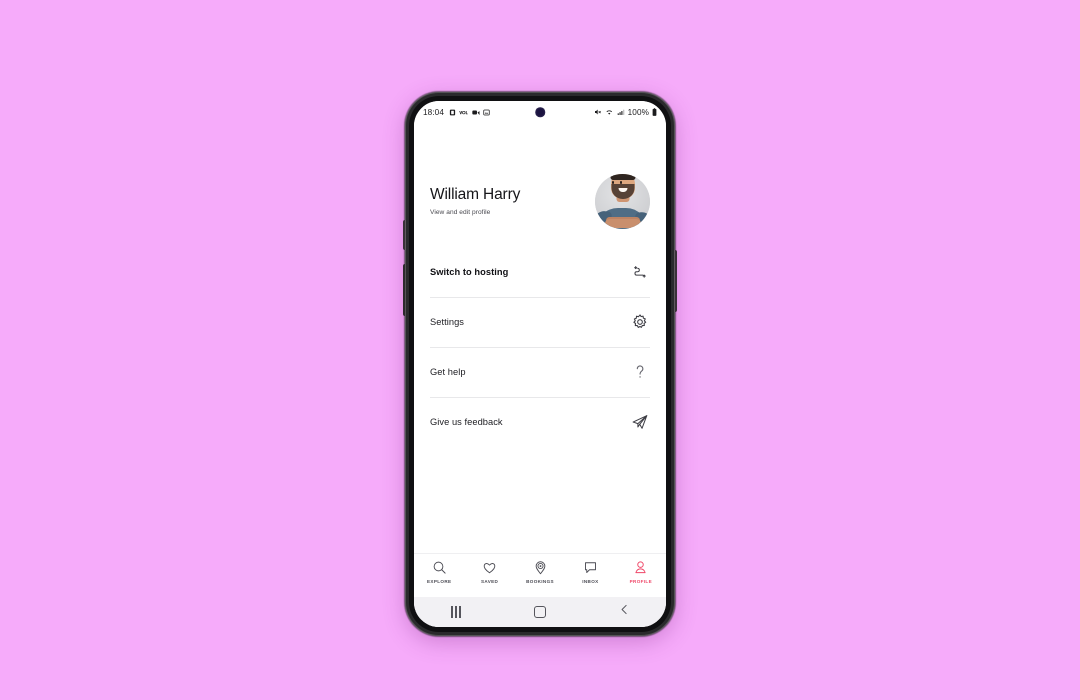 This screenshot has width=1080, height=700. Describe the element at coordinates (625, 112) in the screenshot. I see `status-bar-right-group: 100%` at that location.